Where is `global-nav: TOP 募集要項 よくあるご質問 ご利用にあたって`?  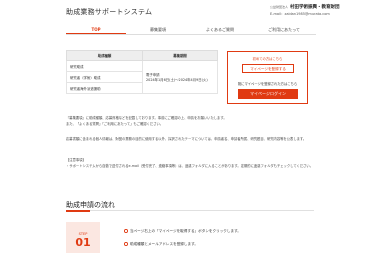 global-nav: TOP 募集要項 よくあるご質問 ご利用にあたって is located at coordinates (191, 30).